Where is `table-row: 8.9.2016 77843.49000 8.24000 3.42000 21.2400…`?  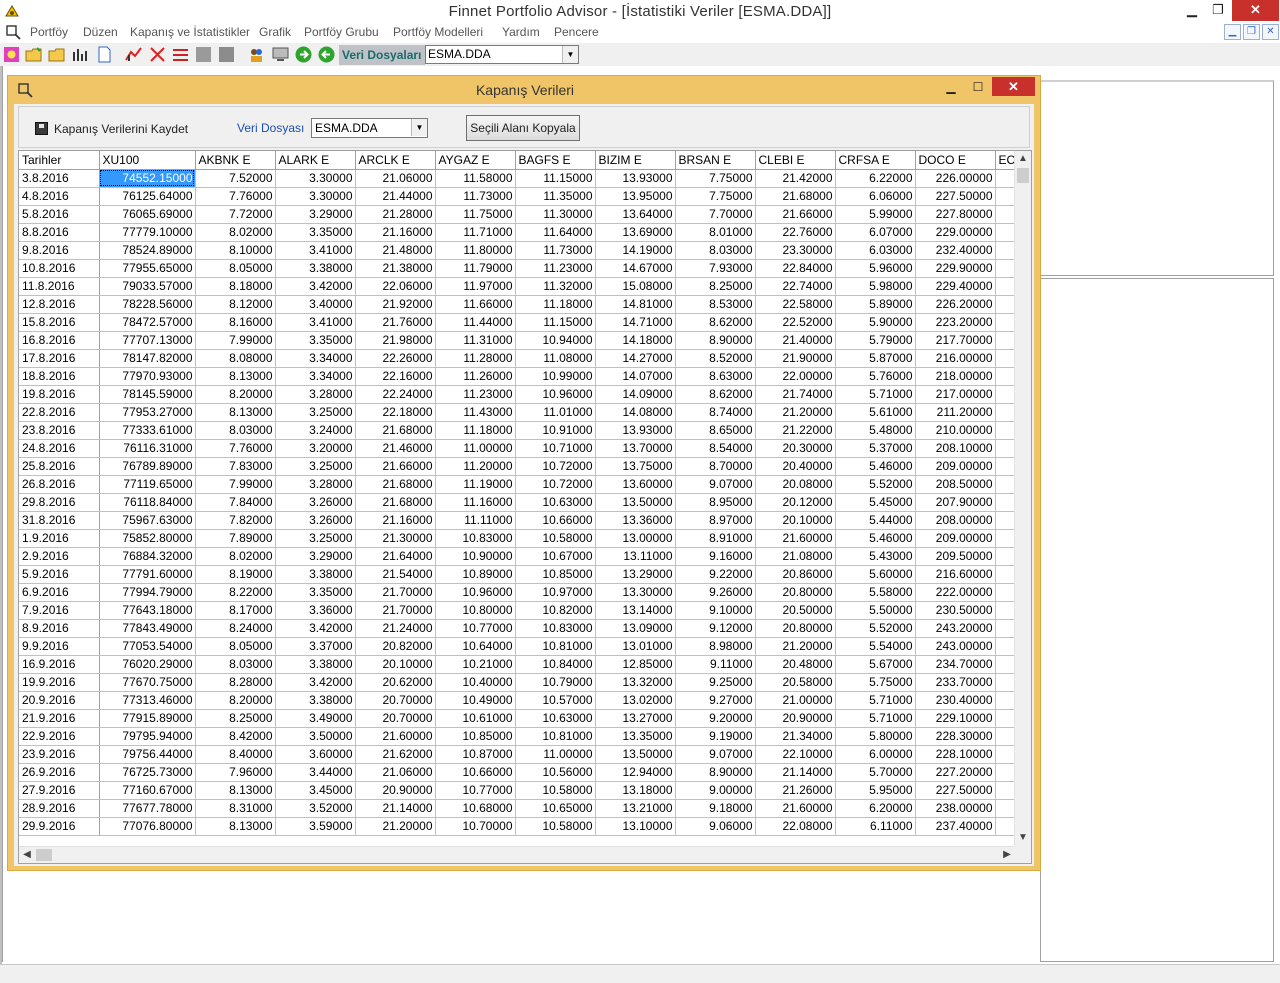
table-row: 8.9.2016 77843.49000 8.24000 3.42000 21.2400… is located at coordinates (519, 628).